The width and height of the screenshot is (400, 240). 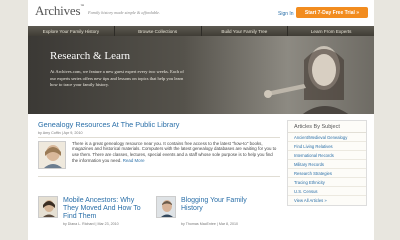 I want to click on sidebar-item-find-living-relatives: Find Living Relatives, so click(x=327, y=146).